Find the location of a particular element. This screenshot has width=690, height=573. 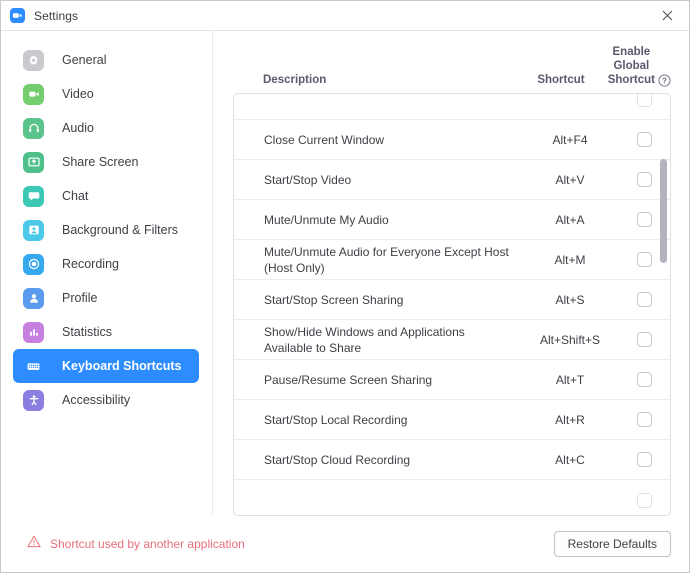

warning-triangle-icon is located at coordinates (34, 544).